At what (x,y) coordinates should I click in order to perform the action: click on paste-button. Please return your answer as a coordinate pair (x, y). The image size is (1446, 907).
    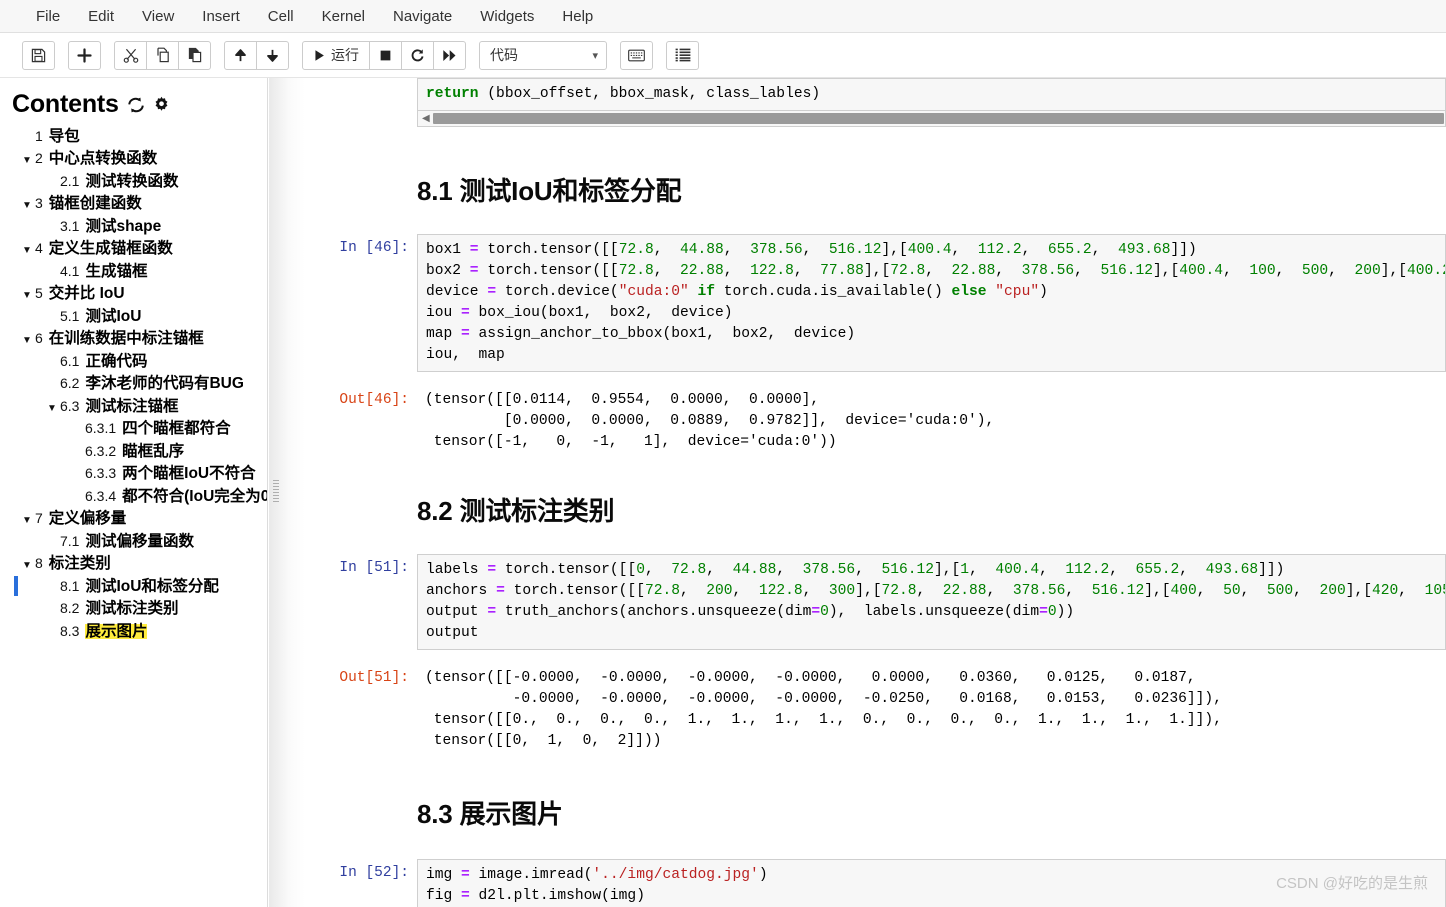
    Looking at the image, I should click on (194, 55).